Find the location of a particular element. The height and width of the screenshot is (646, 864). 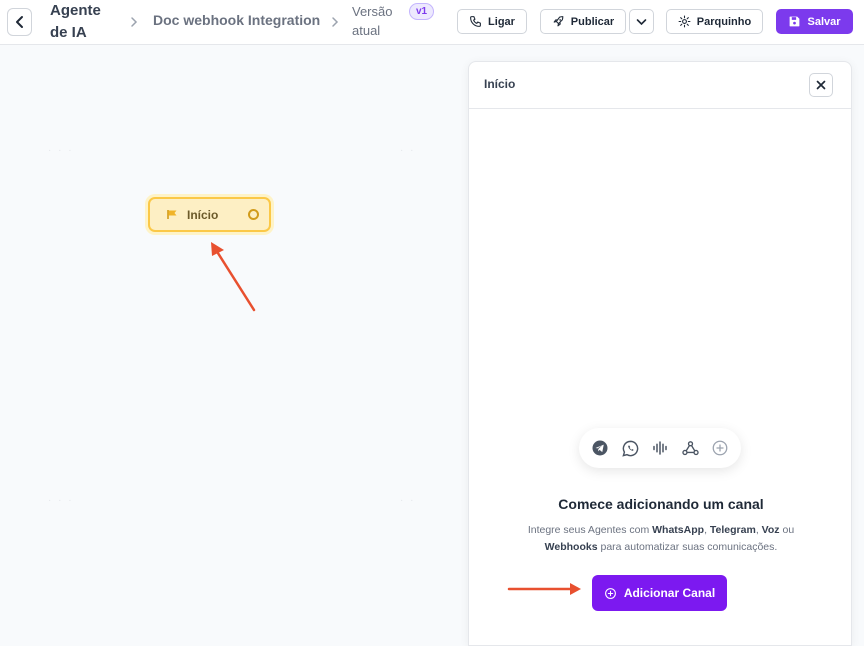

back-button is located at coordinates (19, 22).